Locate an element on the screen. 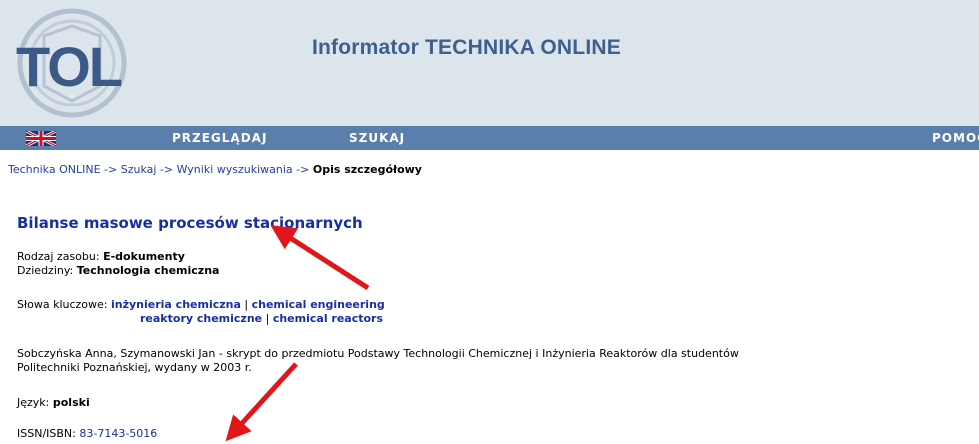 This screenshot has width=979, height=444. language-value: polski is located at coordinates (71, 402).